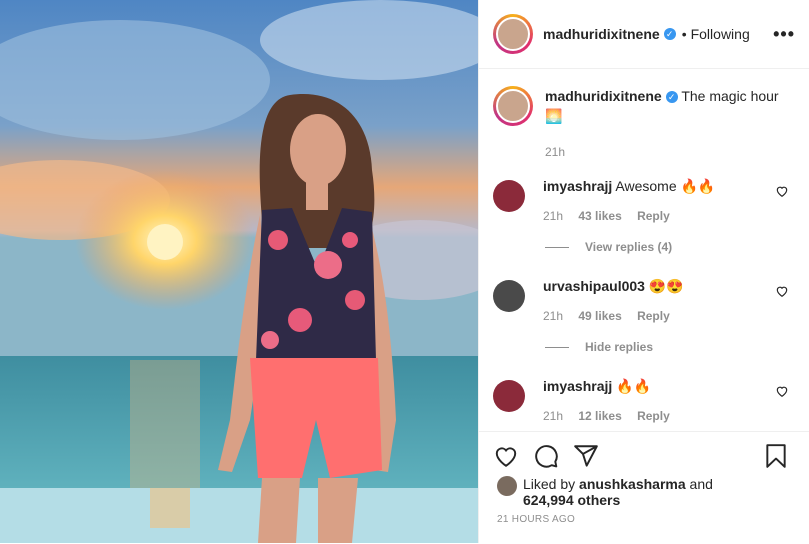 This screenshot has width=809, height=544. What do you see at coordinates (546, 456) in the screenshot?
I see `comment-icon` at bounding box center [546, 456].